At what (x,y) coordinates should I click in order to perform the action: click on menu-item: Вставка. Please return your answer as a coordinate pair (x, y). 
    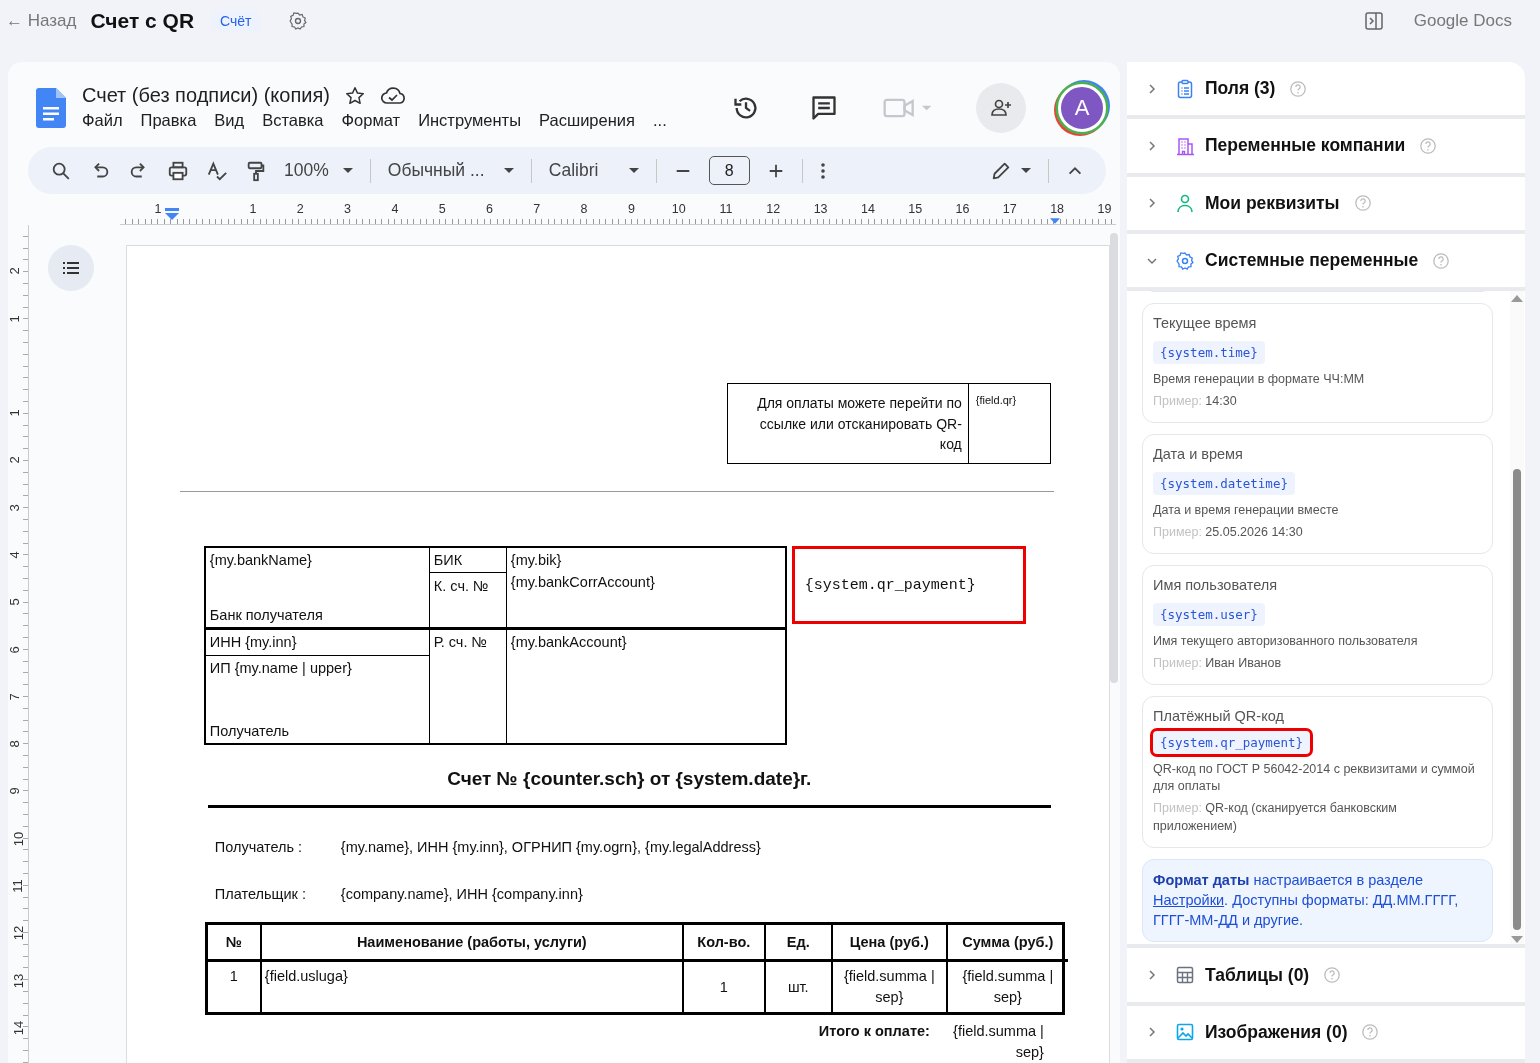
    Looking at the image, I should click on (293, 120).